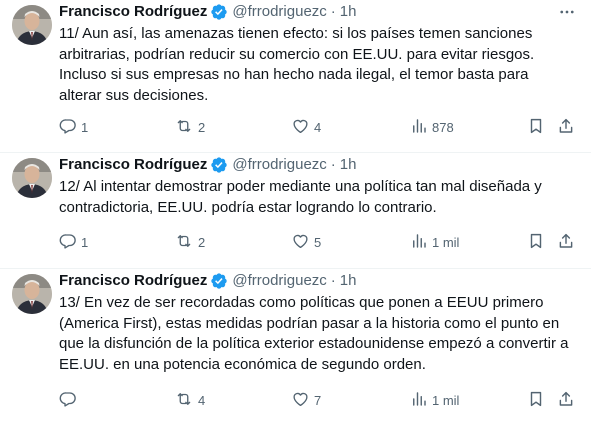 The image size is (591, 426). I want to click on views-button: 878, so click(432, 127).